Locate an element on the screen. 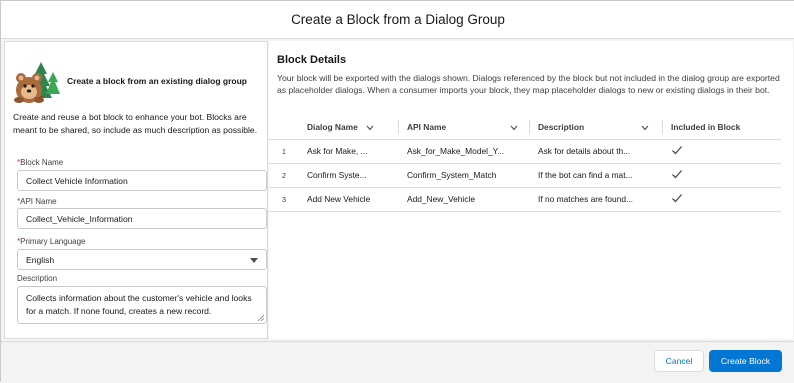 The width and height of the screenshot is (794, 383). api-name-input: Collect_Vehicle_Information is located at coordinates (142, 218).